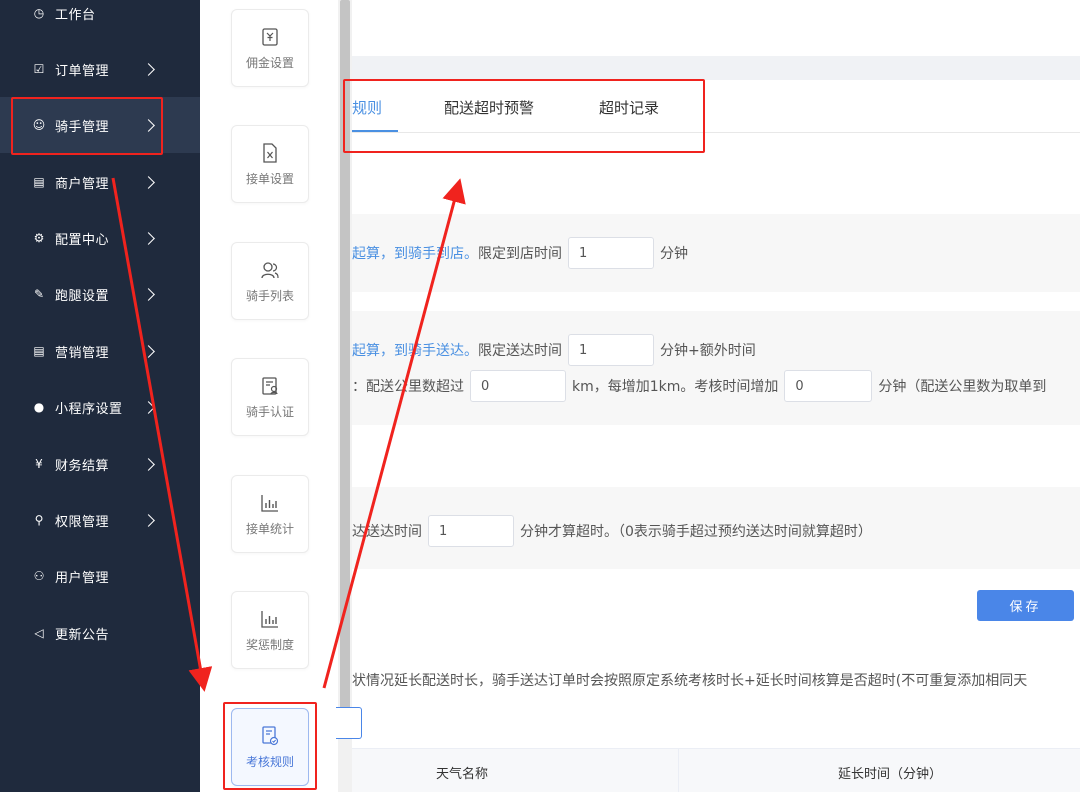 The width and height of the screenshot is (1080, 792). Describe the element at coordinates (39, 238) in the screenshot. I see `gear-icon: ⚙` at that location.